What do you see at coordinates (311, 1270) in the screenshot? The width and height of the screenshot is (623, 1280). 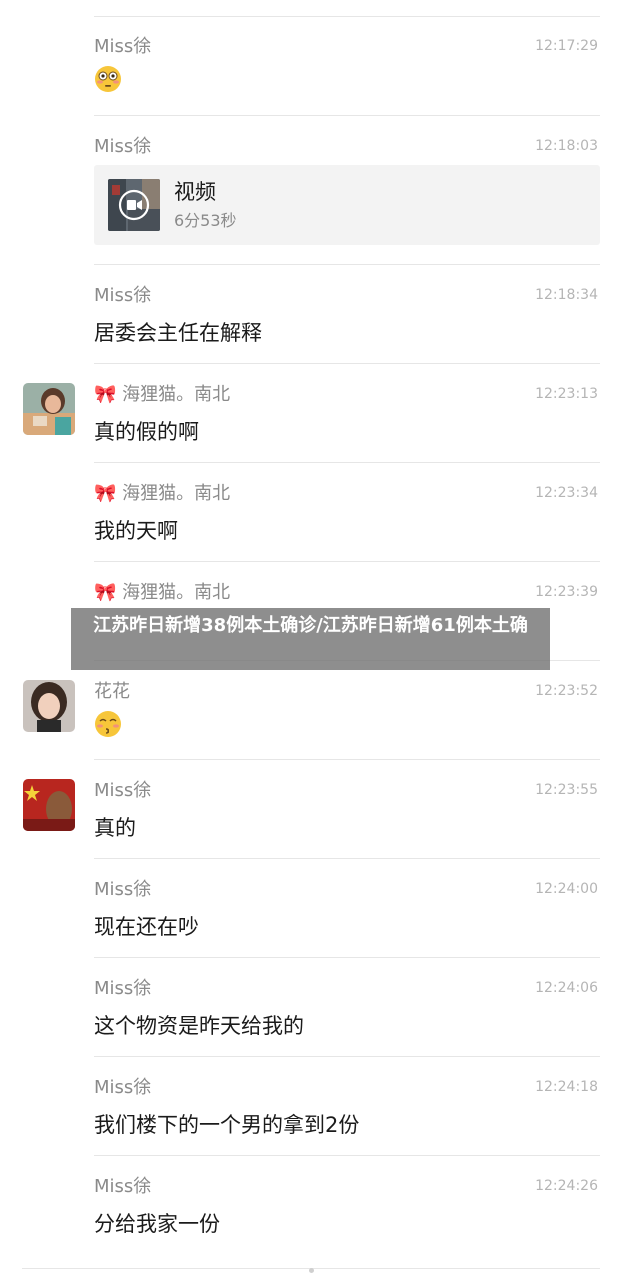 I see `scroll-indicator` at bounding box center [311, 1270].